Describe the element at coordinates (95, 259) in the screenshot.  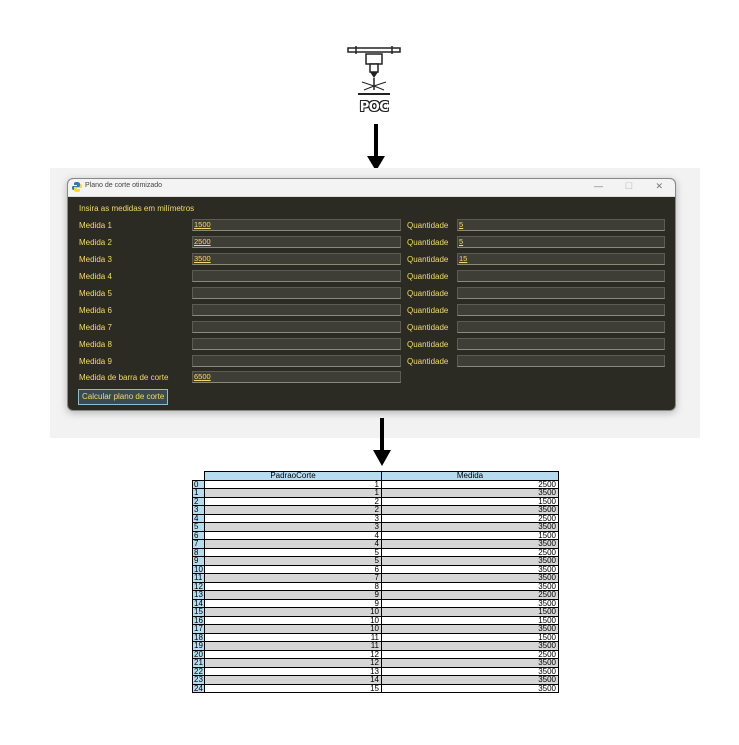
I see `measure-label: Medida 3` at that location.